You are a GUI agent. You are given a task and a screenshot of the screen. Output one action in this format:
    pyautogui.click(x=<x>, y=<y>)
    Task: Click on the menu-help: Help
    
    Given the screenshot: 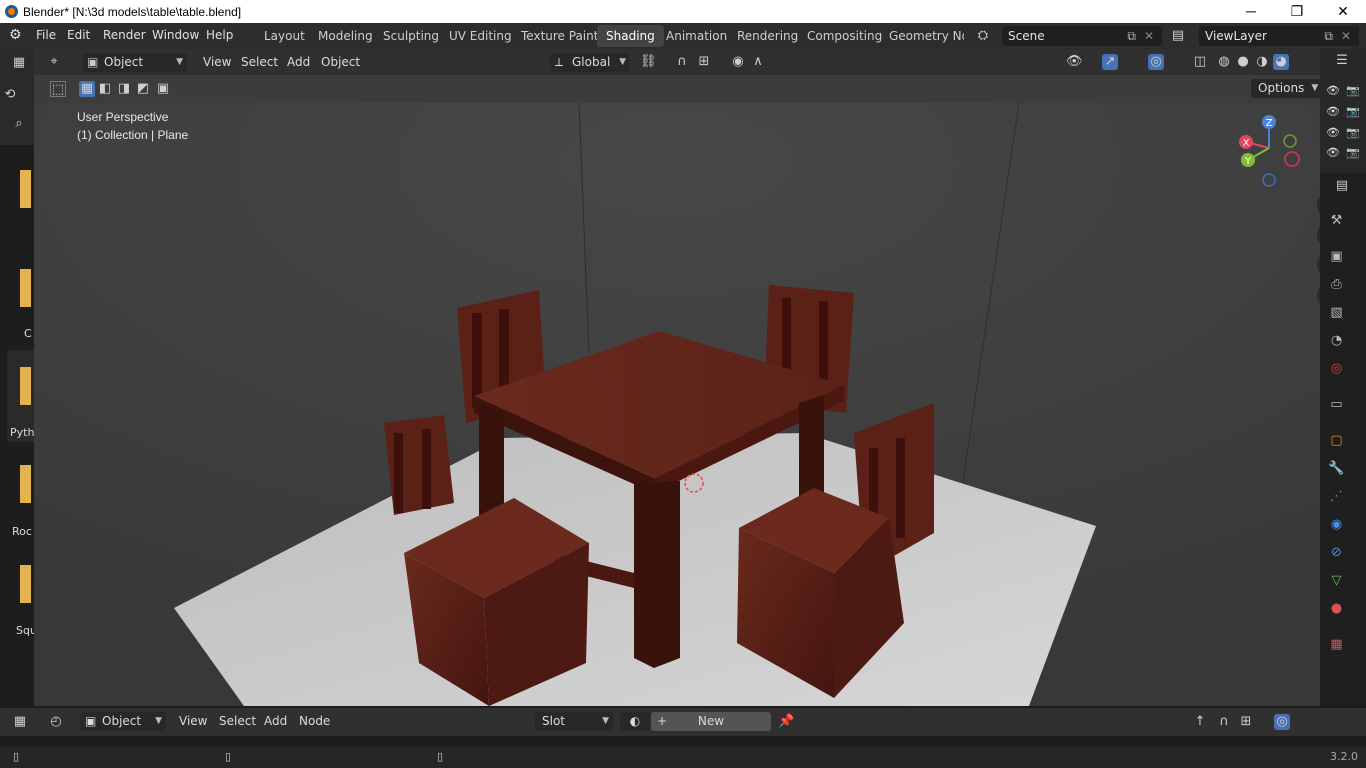 What is the action you would take?
    pyautogui.click(x=219, y=35)
    